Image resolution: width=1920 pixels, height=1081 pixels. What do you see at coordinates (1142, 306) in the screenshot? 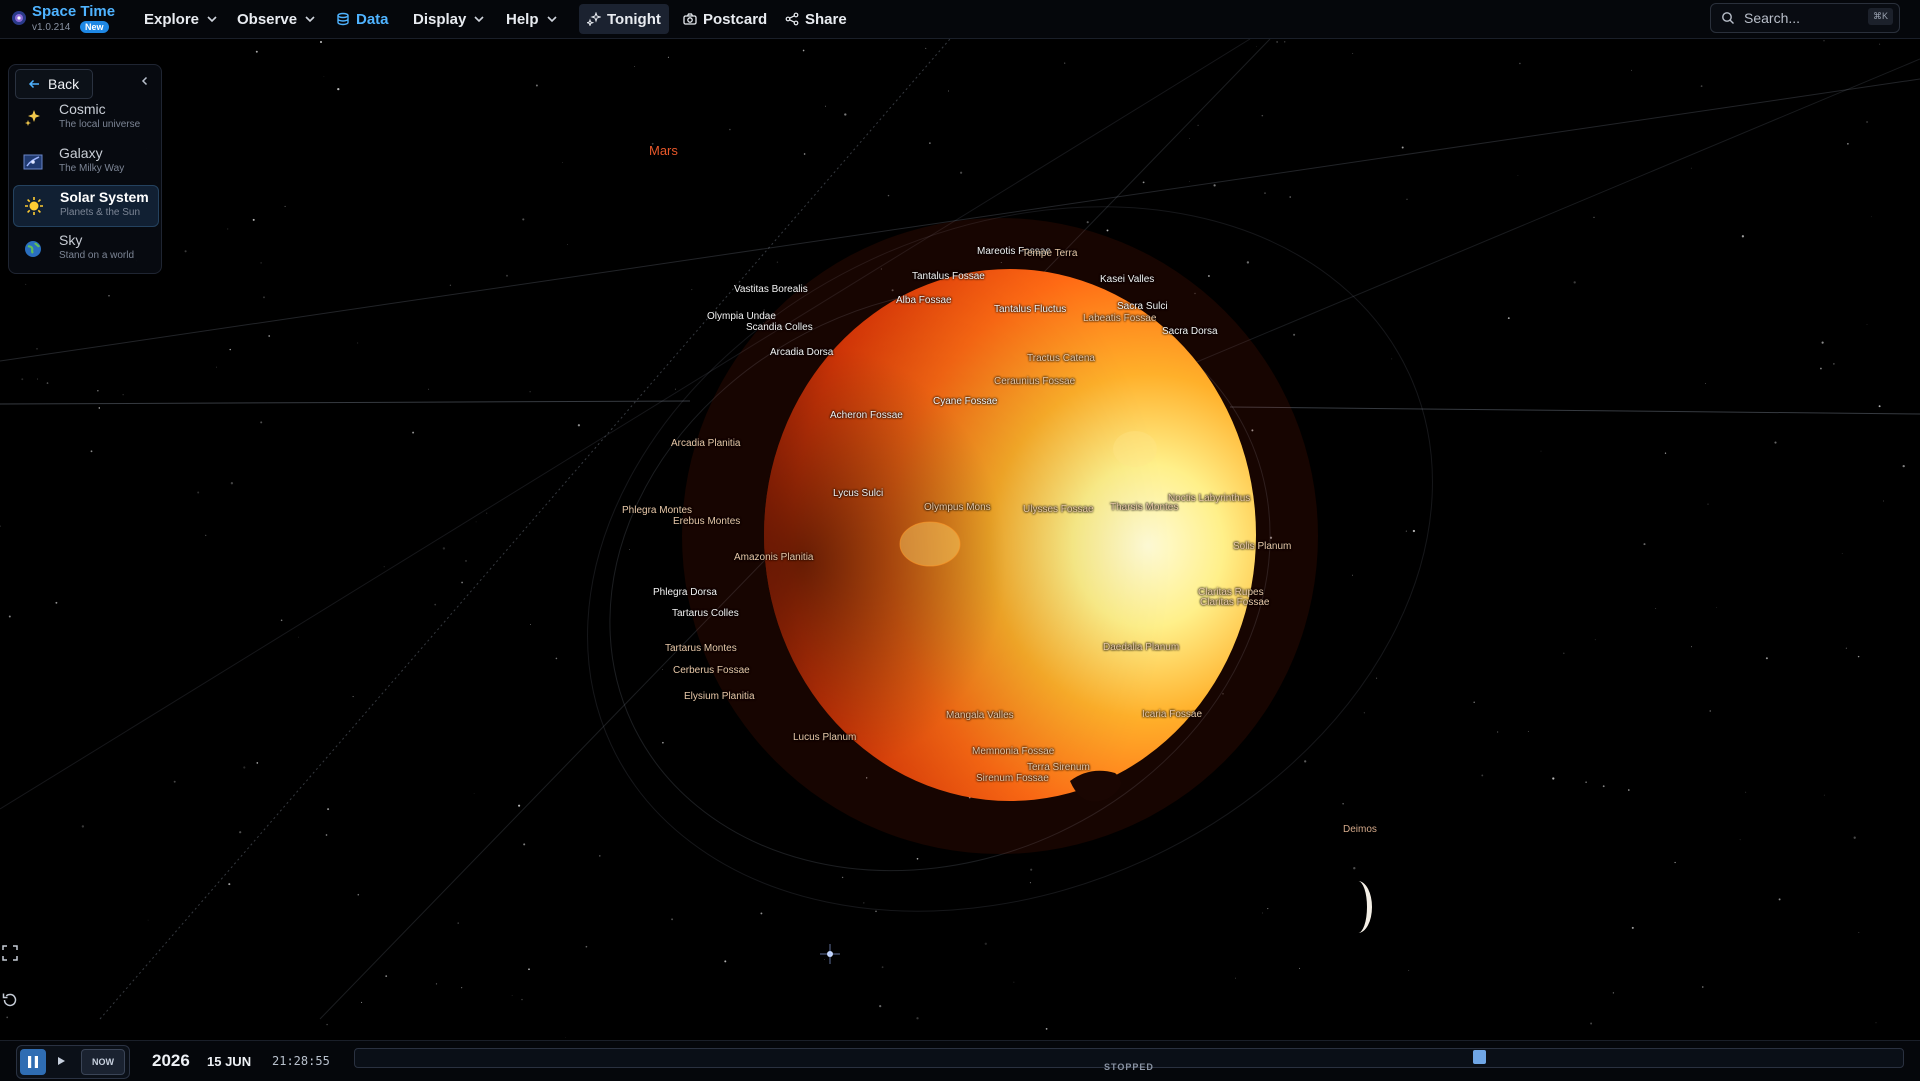
I see `feature-label: Sacra Sulci` at bounding box center [1142, 306].